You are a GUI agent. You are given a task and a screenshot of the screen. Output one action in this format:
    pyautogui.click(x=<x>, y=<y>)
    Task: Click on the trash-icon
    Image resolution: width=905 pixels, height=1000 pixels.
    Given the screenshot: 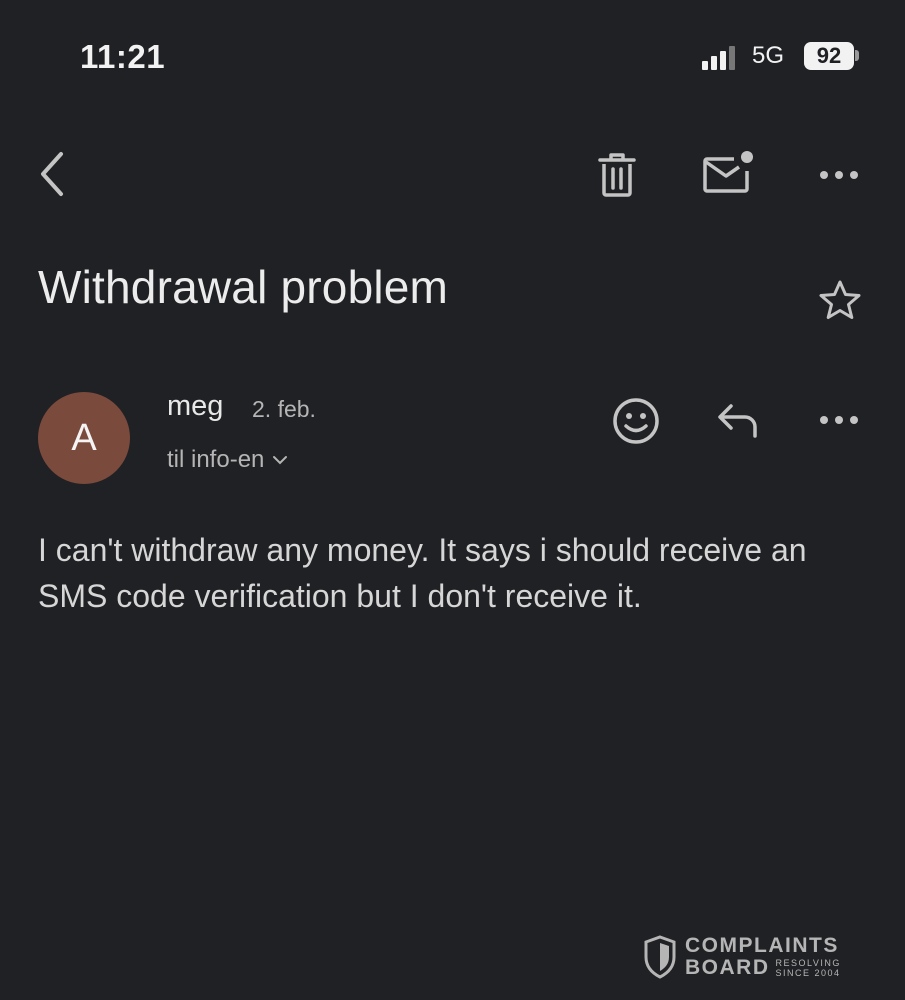 What is the action you would take?
    pyautogui.click(x=617, y=175)
    